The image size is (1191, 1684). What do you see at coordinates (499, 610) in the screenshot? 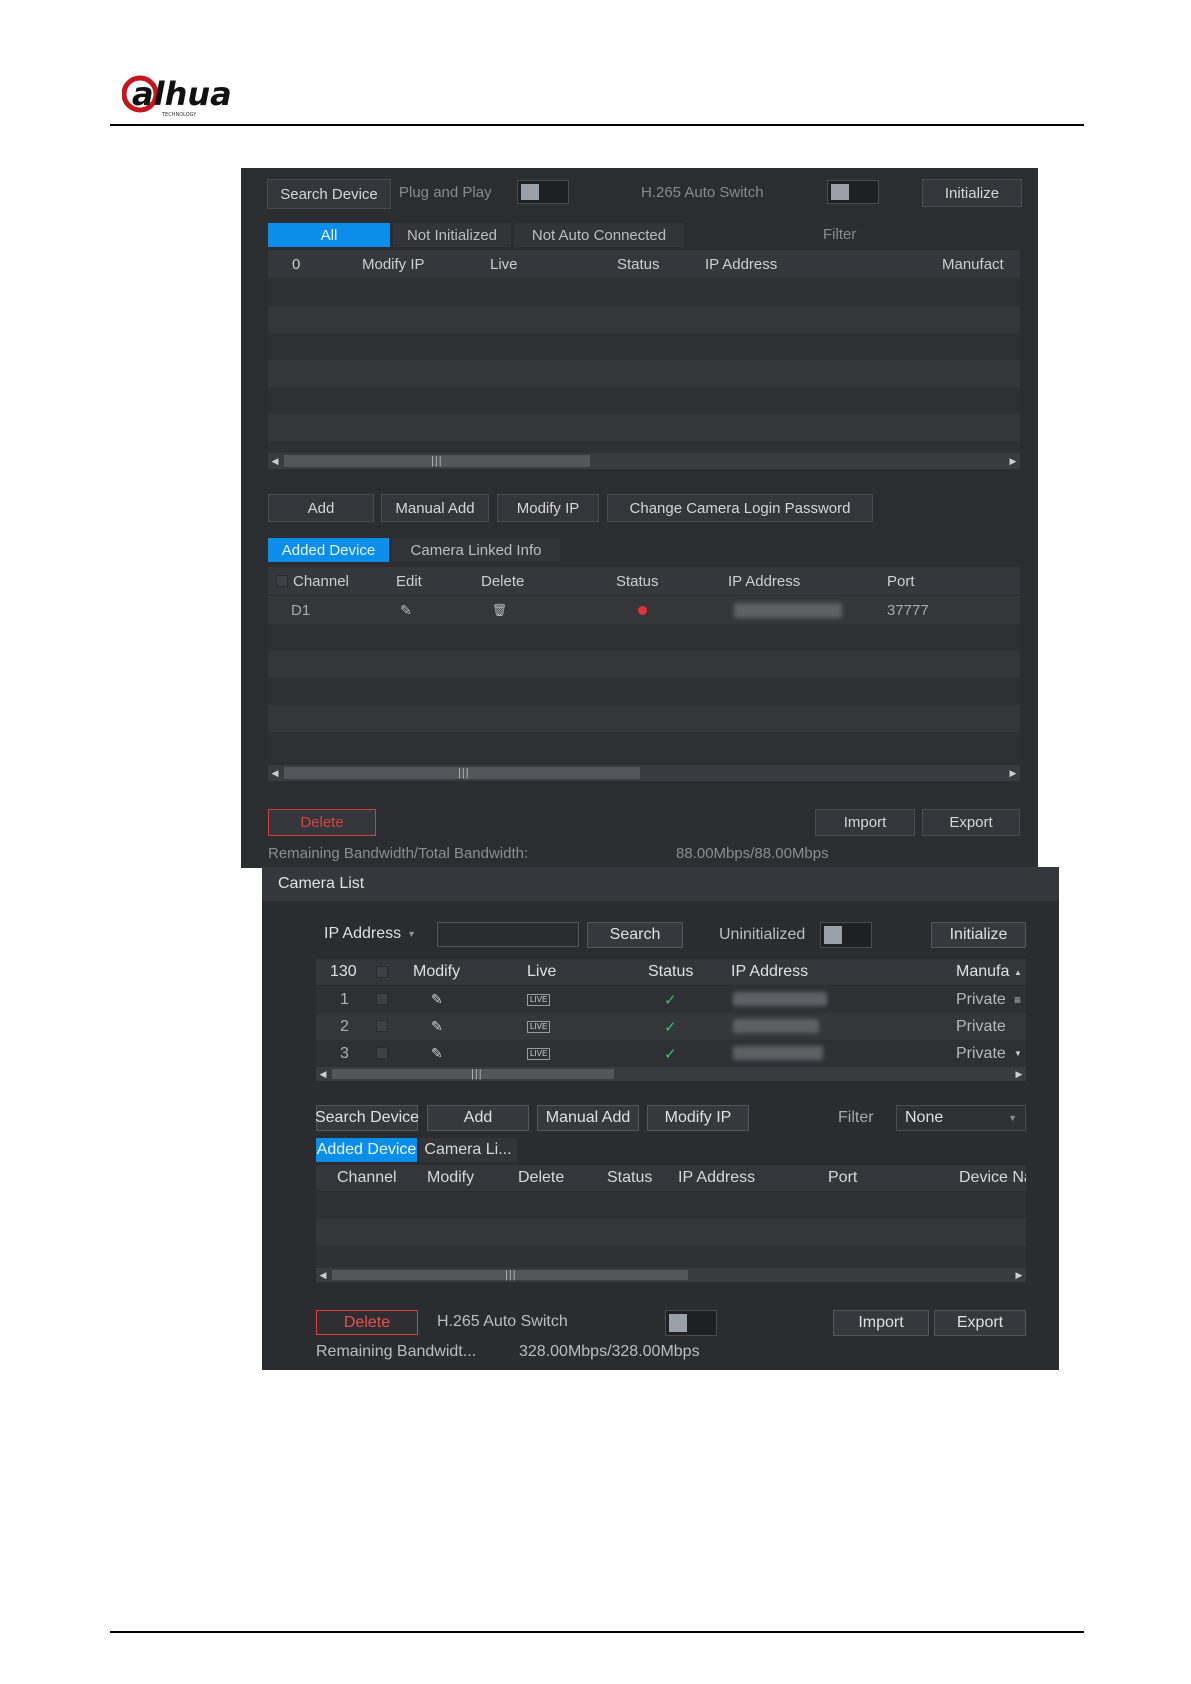
I see `delete-trash-icon: 🗑` at bounding box center [499, 610].